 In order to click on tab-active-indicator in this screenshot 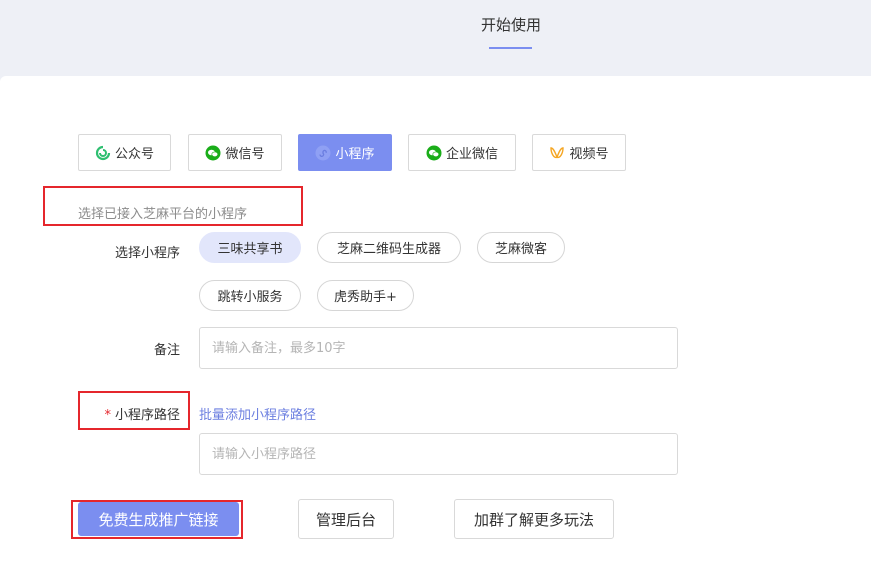, I will do `click(510, 48)`.